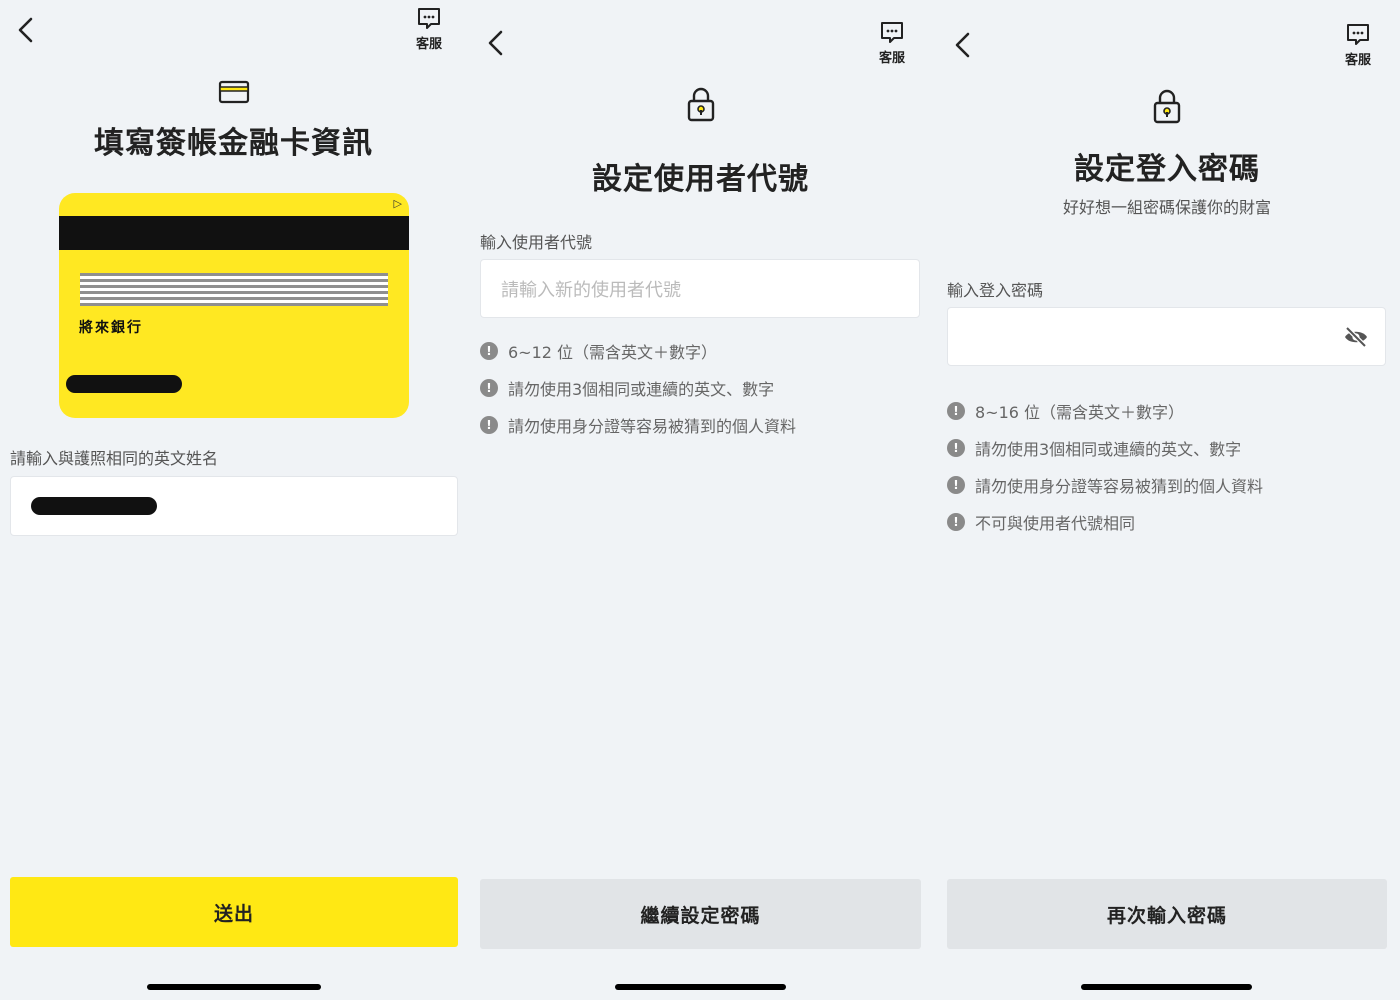  I want to click on page-title: 填寫簽帳金融卡資訊, so click(233, 143).